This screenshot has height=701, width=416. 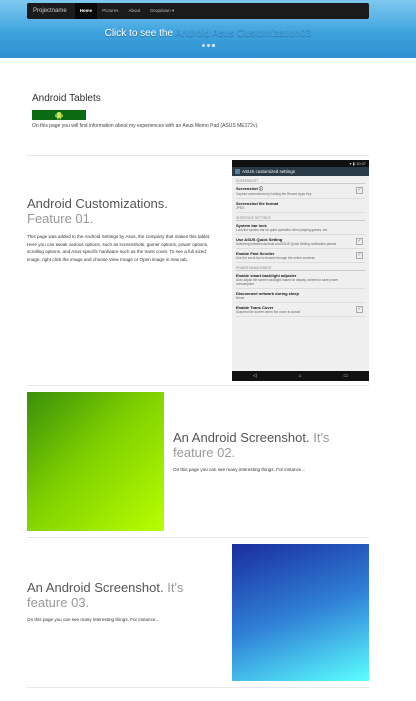 What do you see at coordinates (60, 218) in the screenshot?
I see `feature1-heading-muted: Feature 01.` at bounding box center [60, 218].